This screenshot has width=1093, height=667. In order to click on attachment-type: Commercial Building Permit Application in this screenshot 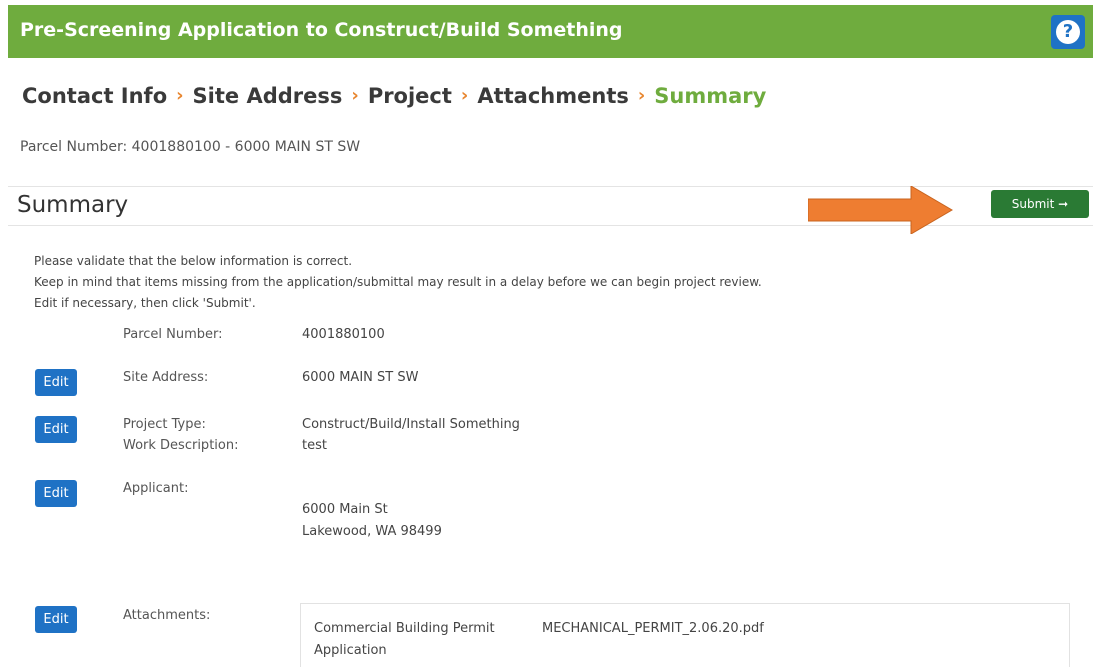, I will do `click(404, 639)`.